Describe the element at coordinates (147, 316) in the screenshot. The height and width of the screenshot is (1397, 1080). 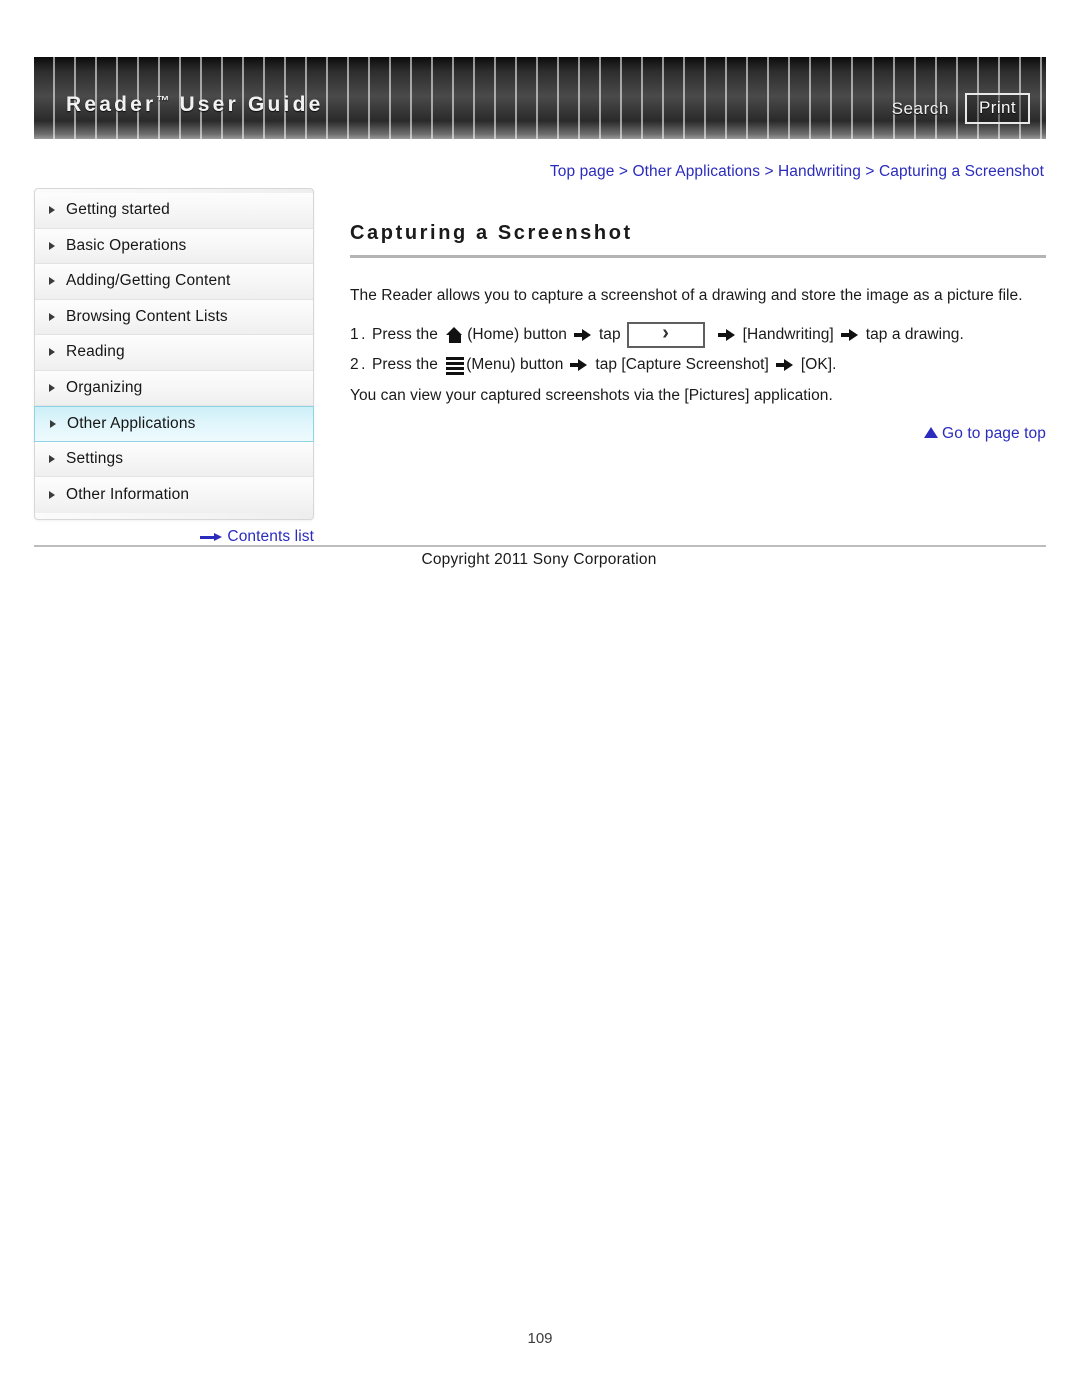
I see `sidebar-item-label: Browsing Content Lists` at that location.